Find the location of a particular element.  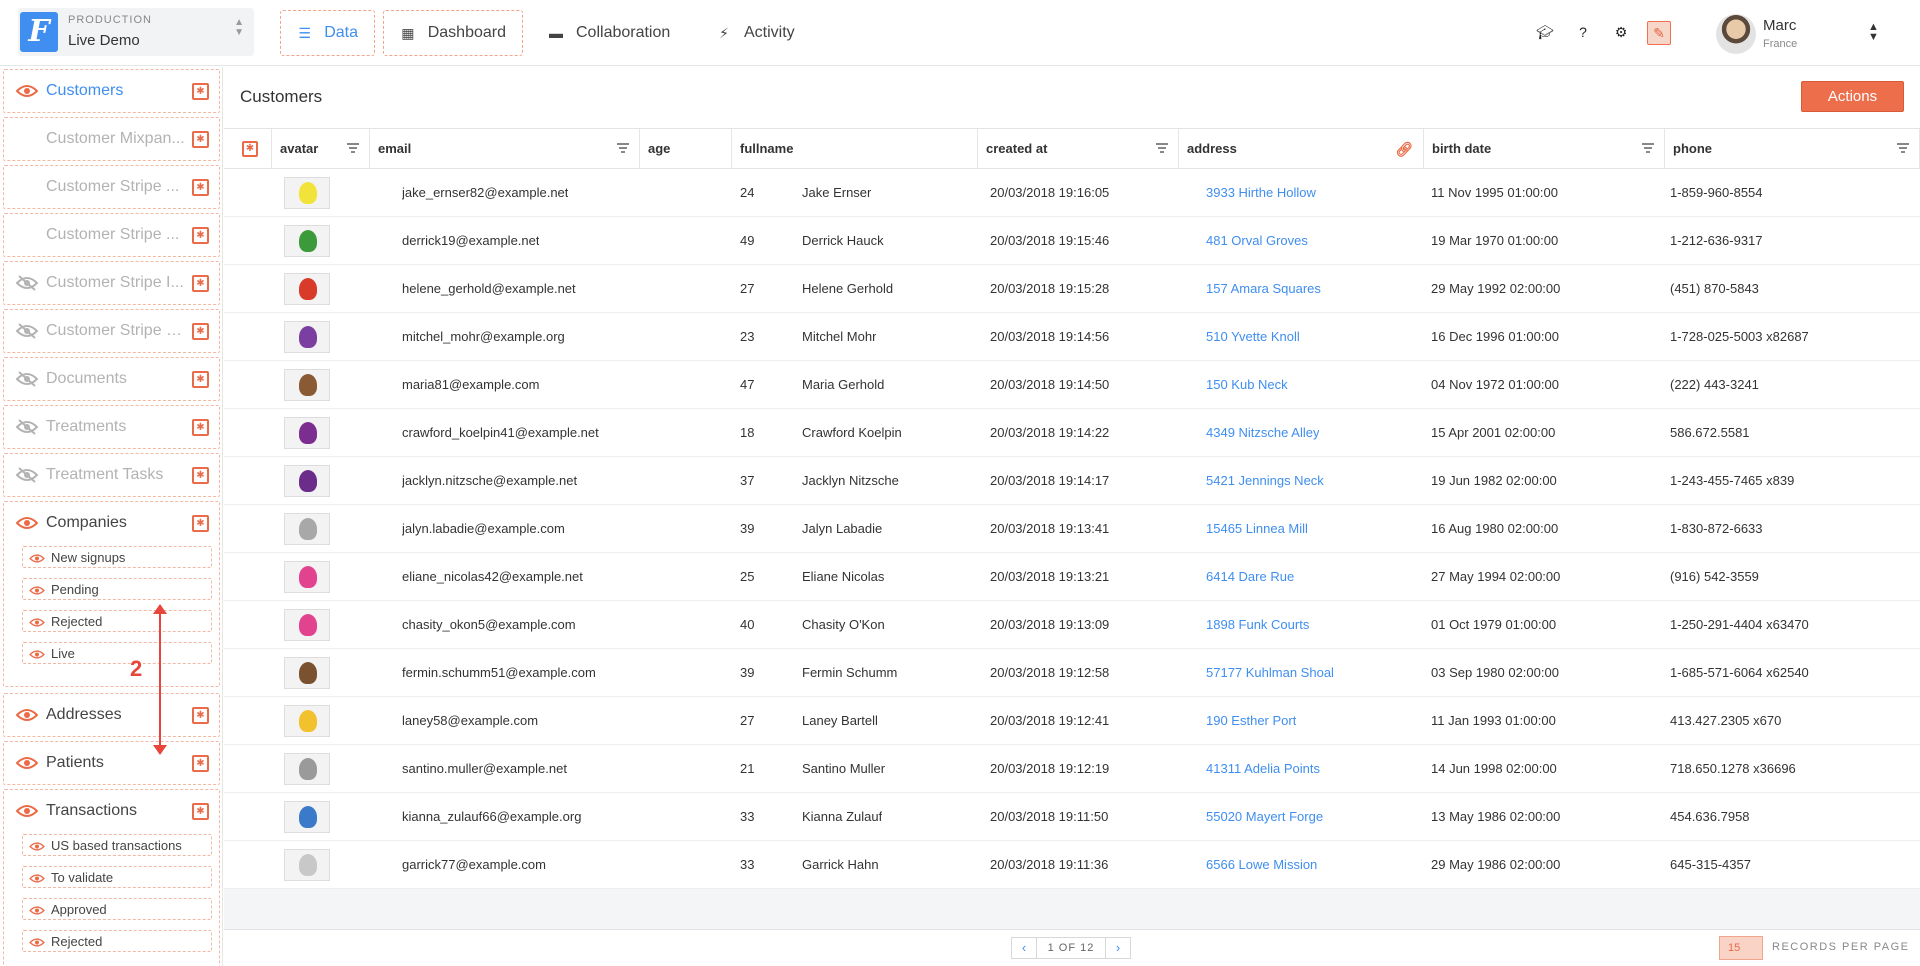

address-cell: 510 Yvette Knoll is located at coordinates (1253, 337).